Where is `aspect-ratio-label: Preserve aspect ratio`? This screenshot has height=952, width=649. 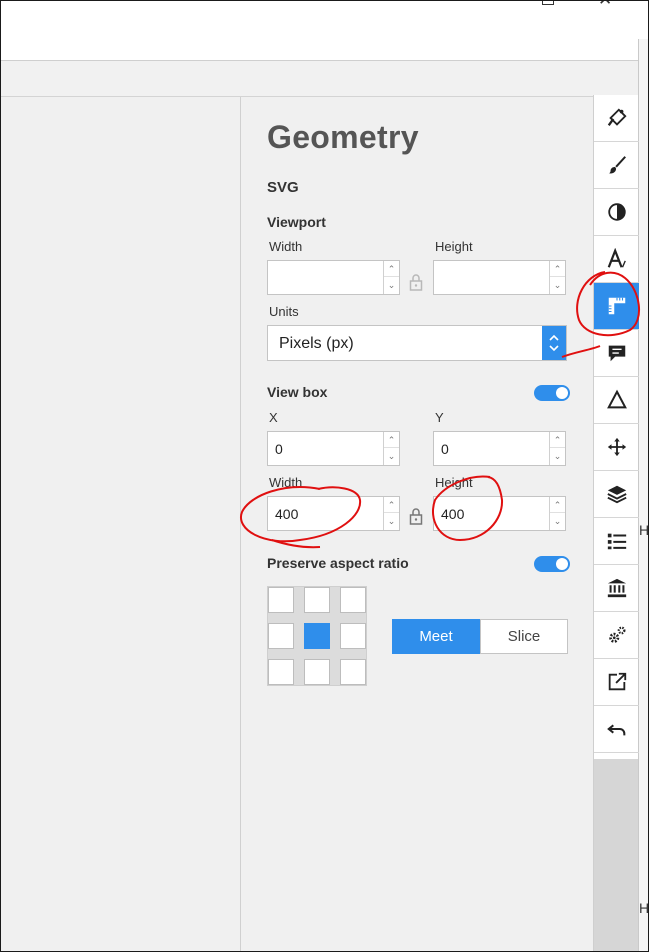 aspect-ratio-label: Preserve aspect ratio is located at coordinates (338, 563).